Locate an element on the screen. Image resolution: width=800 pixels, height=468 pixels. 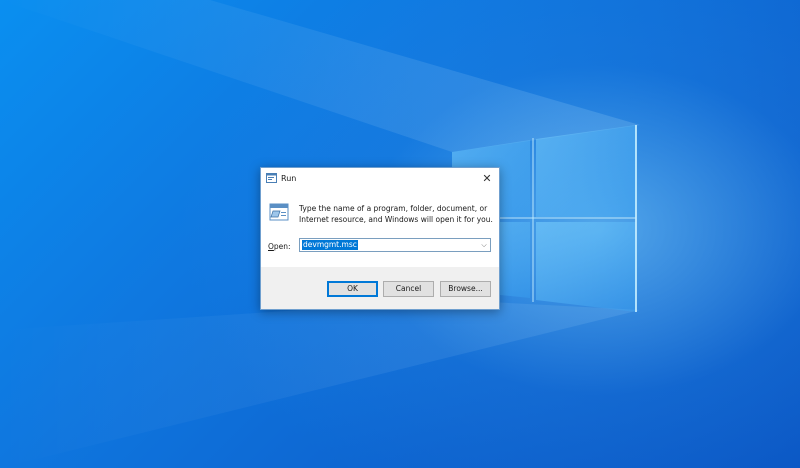
cancel-button: Cancel is located at coordinates (408, 289).